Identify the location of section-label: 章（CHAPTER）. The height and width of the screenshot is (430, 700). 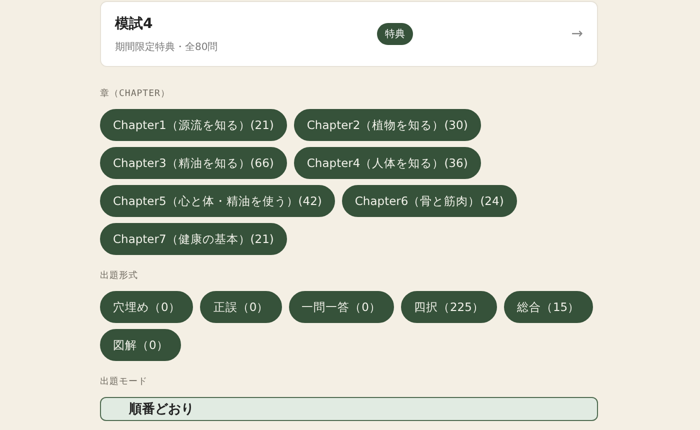
(135, 94).